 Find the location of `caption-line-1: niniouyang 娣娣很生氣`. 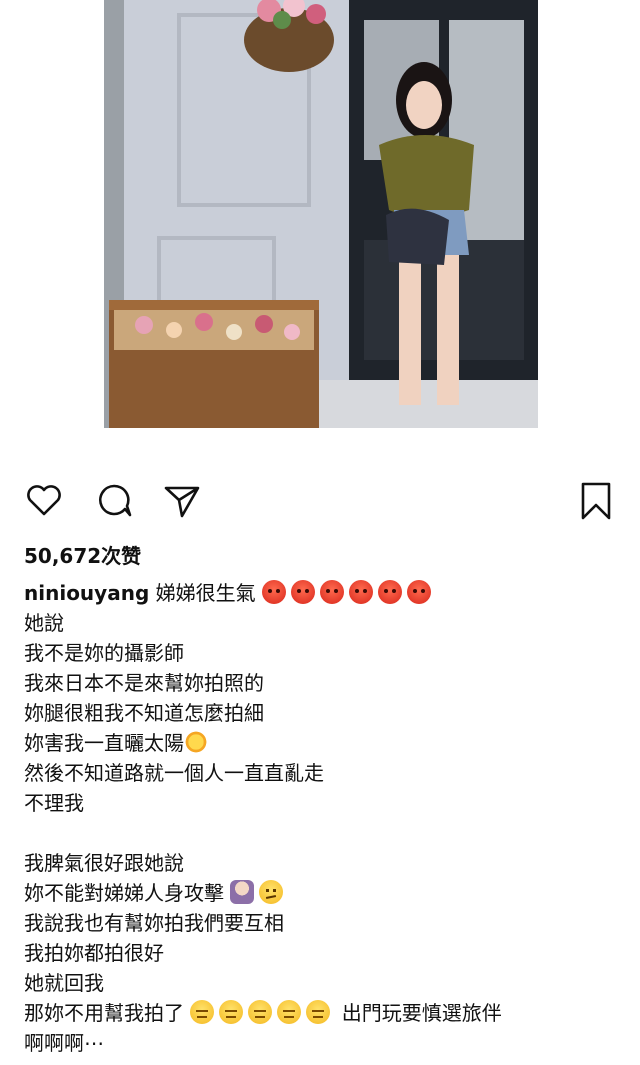

caption-line-1: niniouyang 娣娣很生氣 is located at coordinates (324, 593).